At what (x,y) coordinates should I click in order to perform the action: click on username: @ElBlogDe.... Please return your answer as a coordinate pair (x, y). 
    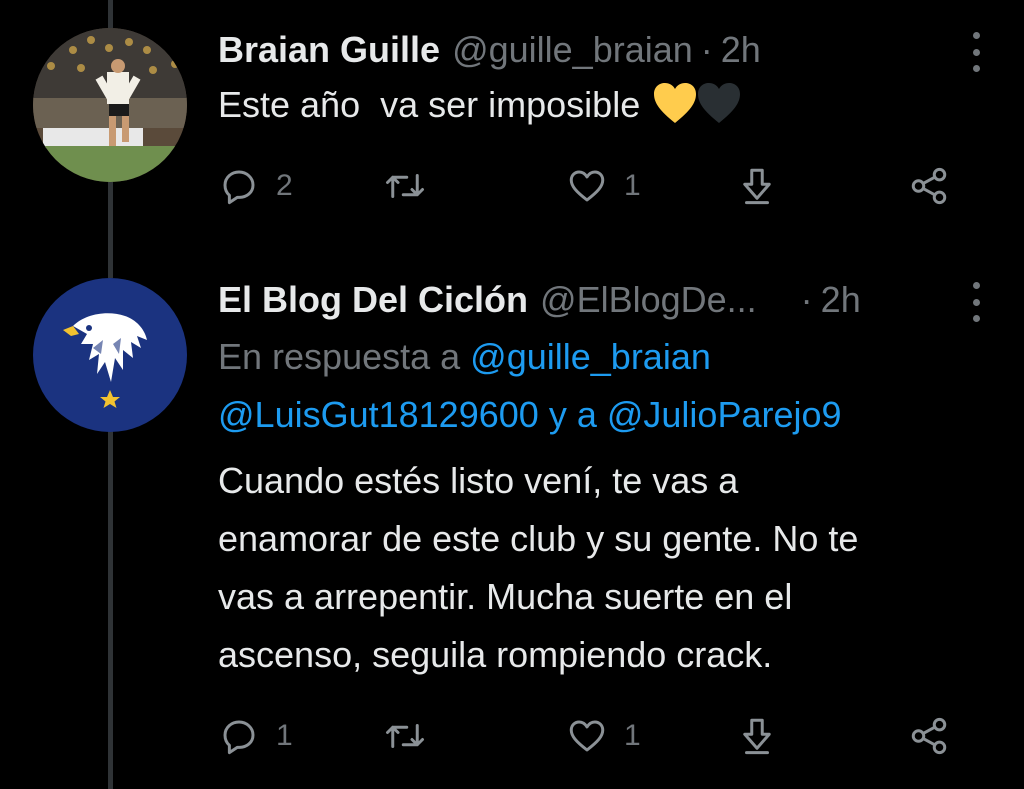
    Looking at the image, I should click on (648, 300).